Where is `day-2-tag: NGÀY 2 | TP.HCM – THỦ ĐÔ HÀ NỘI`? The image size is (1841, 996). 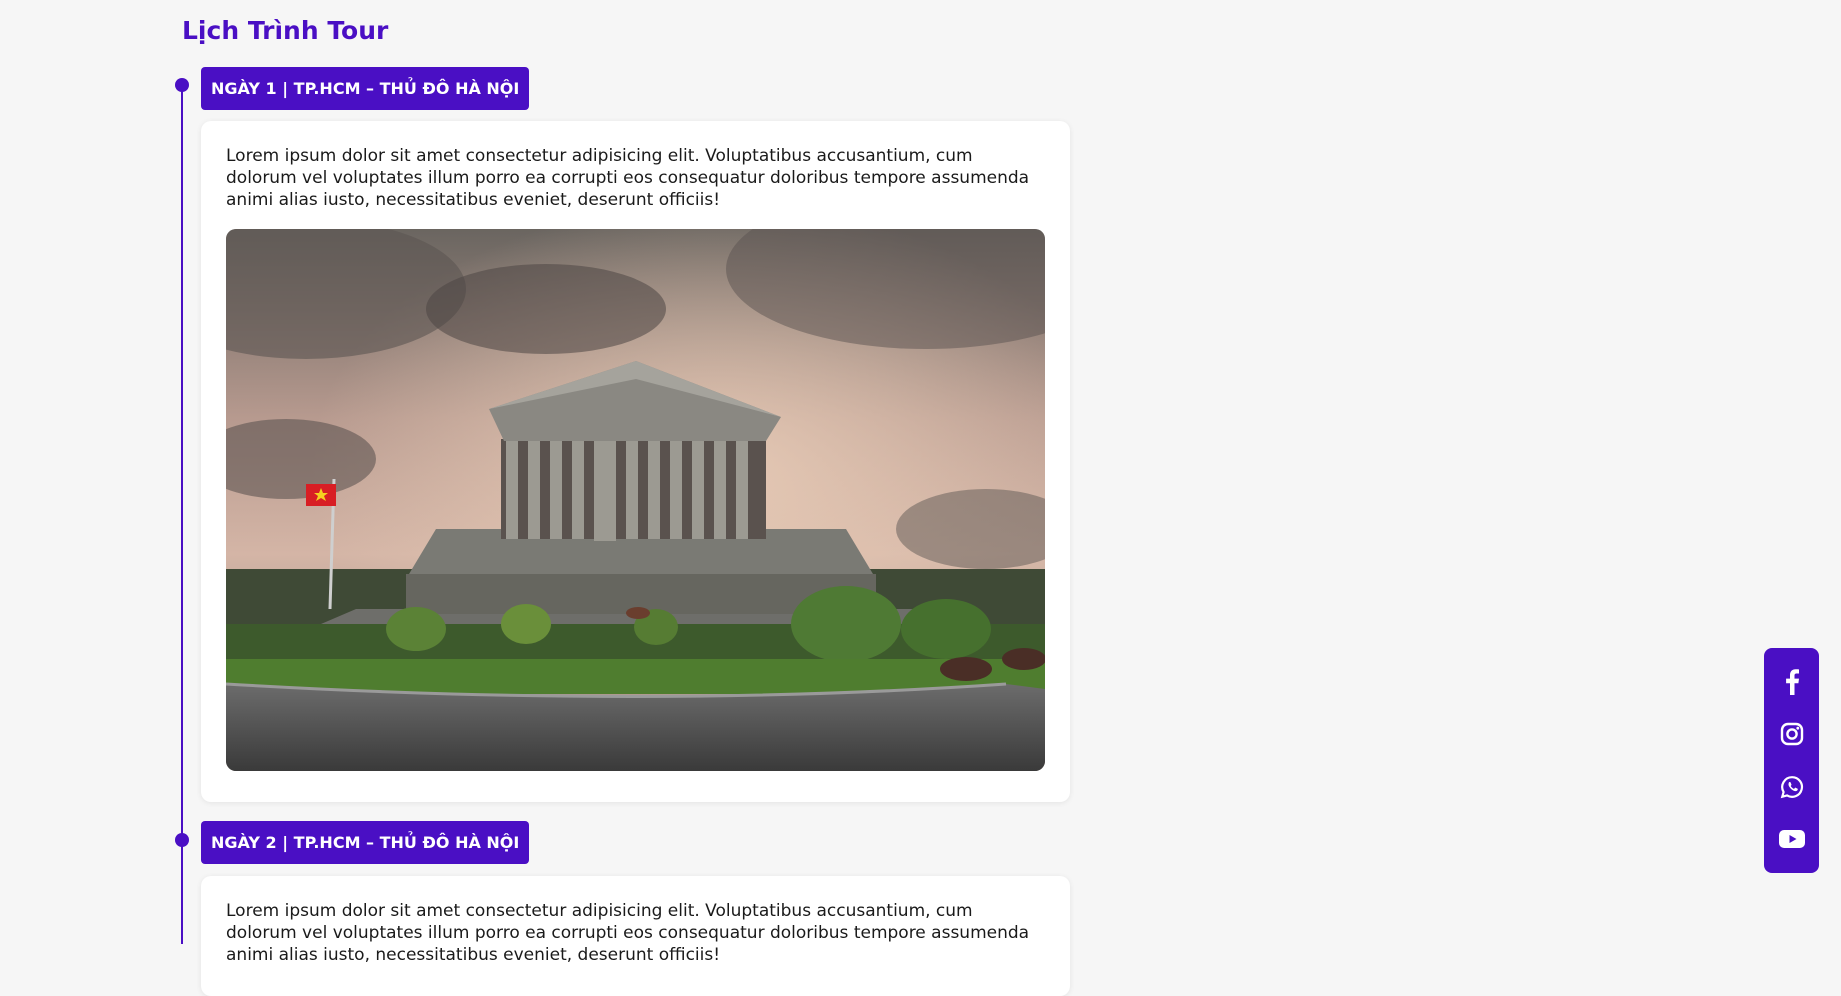 day-2-tag: NGÀY 2 | TP.HCM – THỦ ĐÔ HÀ NỘI is located at coordinates (365, 842).